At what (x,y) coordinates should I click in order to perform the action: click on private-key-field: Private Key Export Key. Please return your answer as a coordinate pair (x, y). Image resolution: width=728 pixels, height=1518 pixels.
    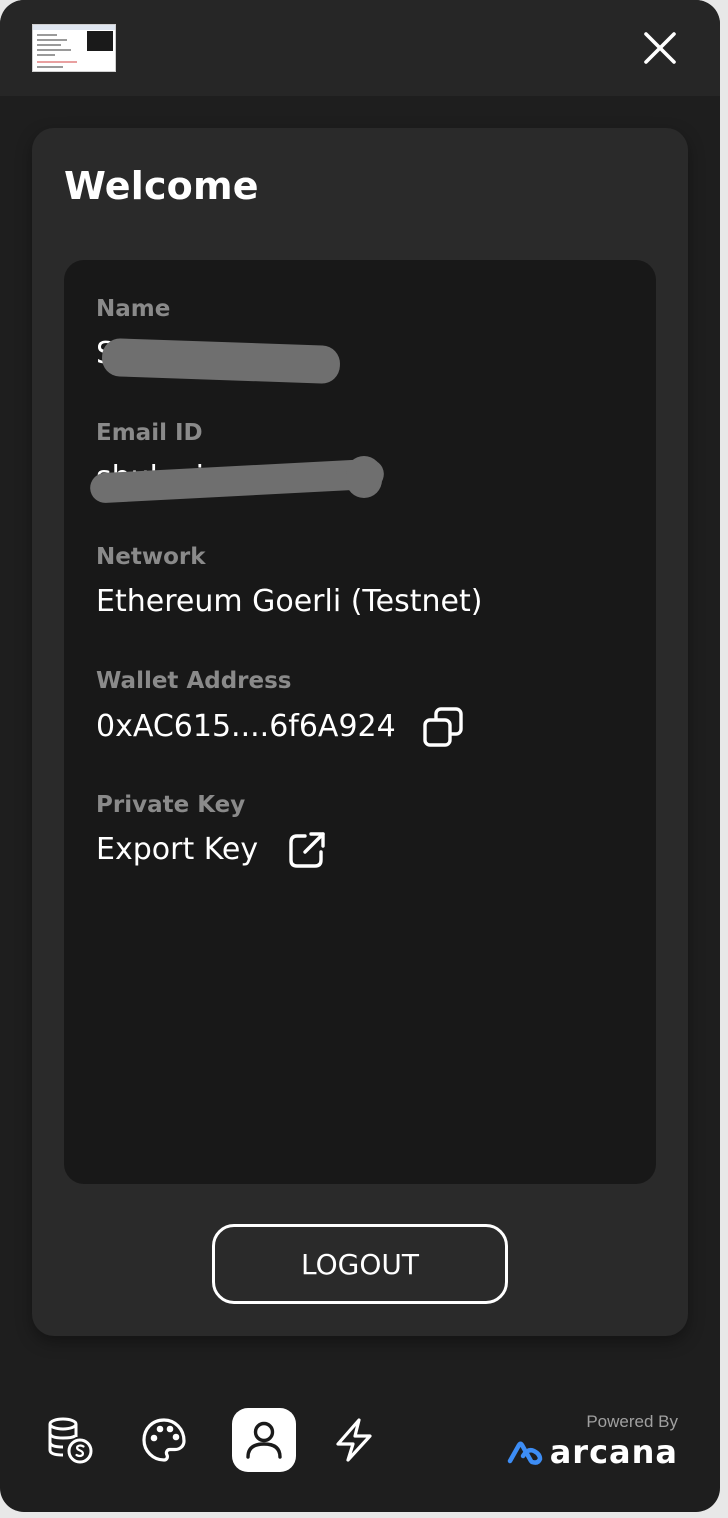
    Looking at the image, I should click on (211, 830).